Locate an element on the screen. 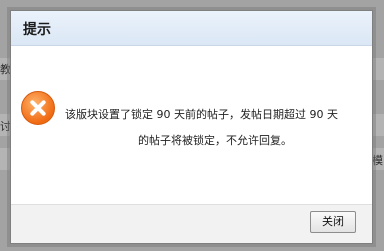 The image size is (384, 251). error-icon is located at coordinates (38, 108).